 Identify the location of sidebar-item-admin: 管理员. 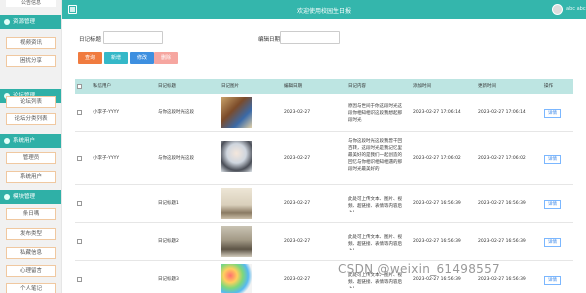
(31, 158).